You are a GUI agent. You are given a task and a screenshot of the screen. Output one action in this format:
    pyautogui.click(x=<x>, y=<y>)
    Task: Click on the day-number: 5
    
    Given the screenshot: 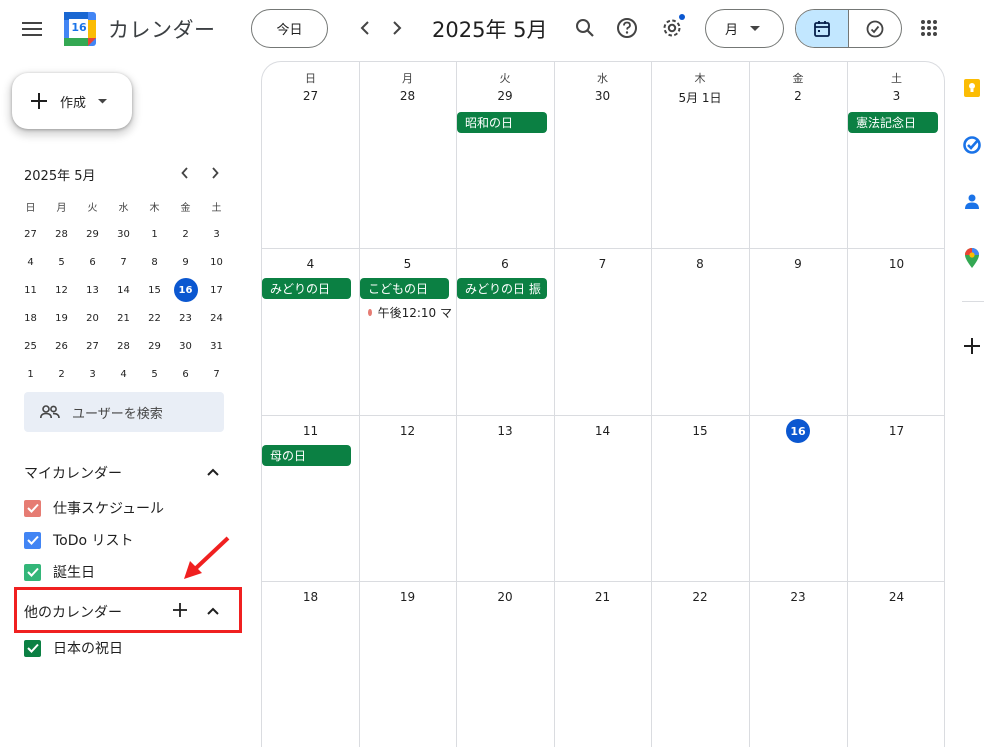 What is the action you would take?
    pyautogui.click(x=407, y=264)
    